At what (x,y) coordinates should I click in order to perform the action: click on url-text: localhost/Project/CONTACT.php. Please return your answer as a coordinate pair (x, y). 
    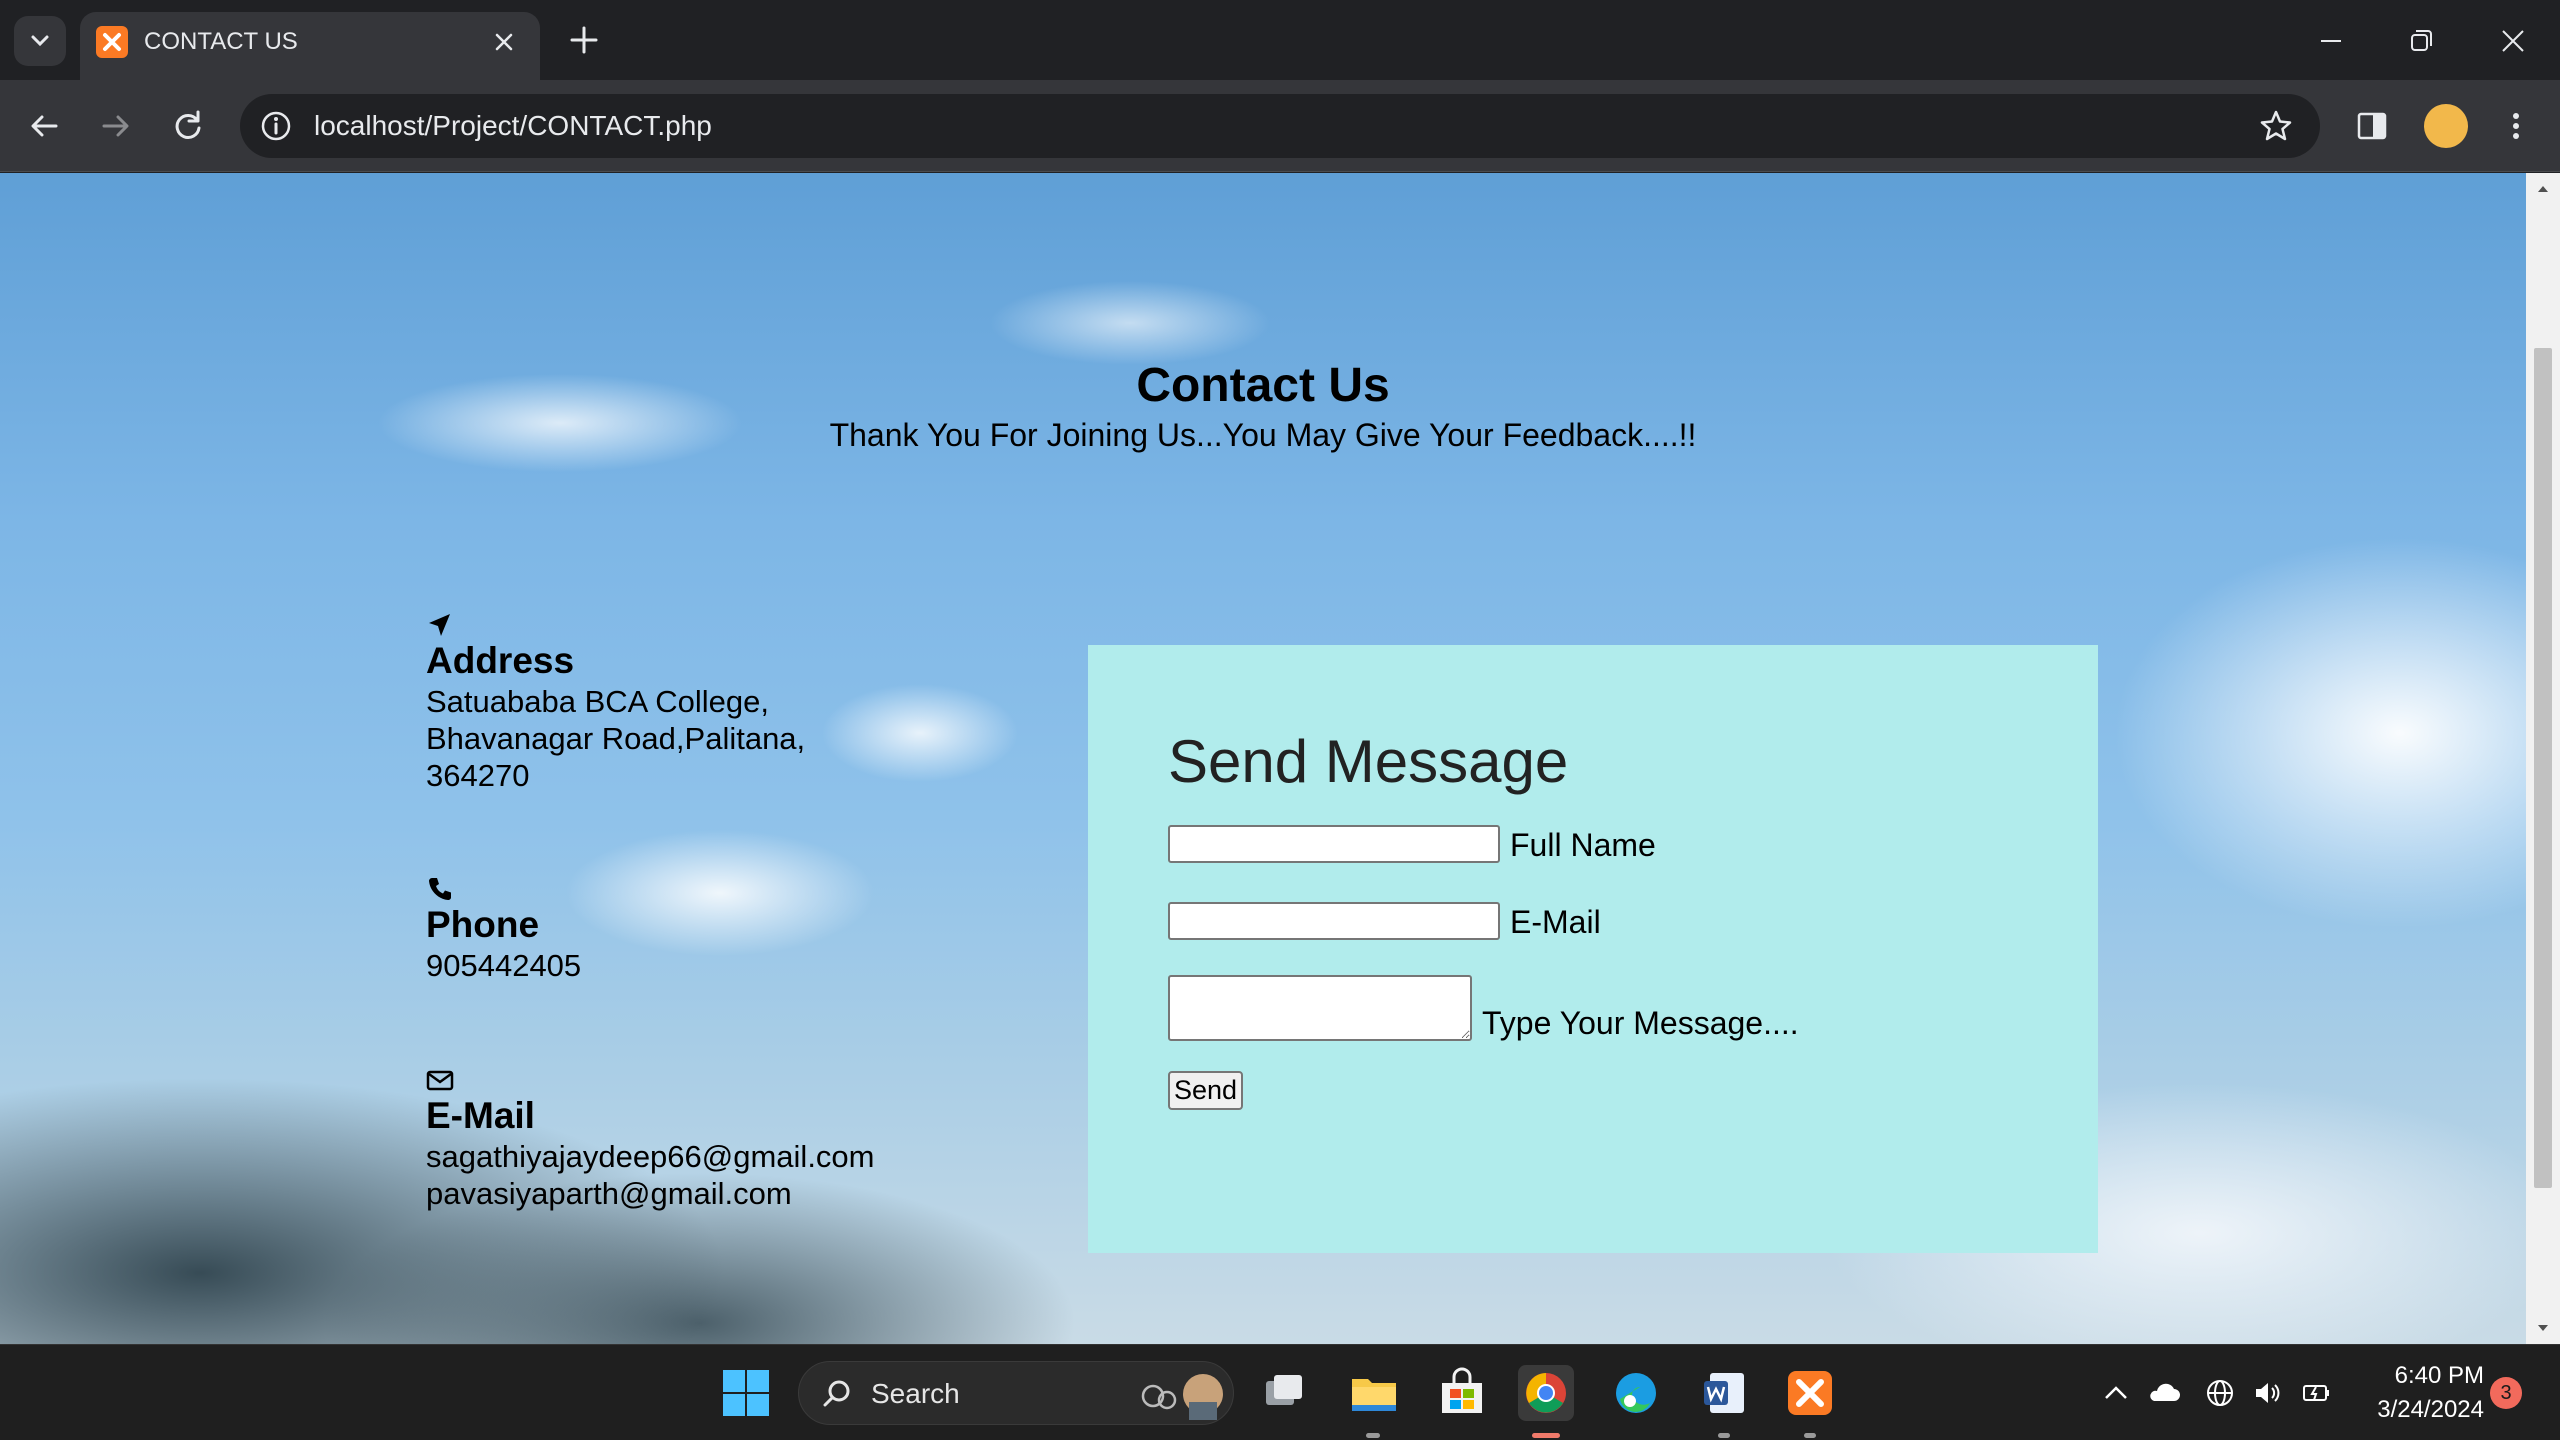
    Looking at the image, I should click on (513, 125).